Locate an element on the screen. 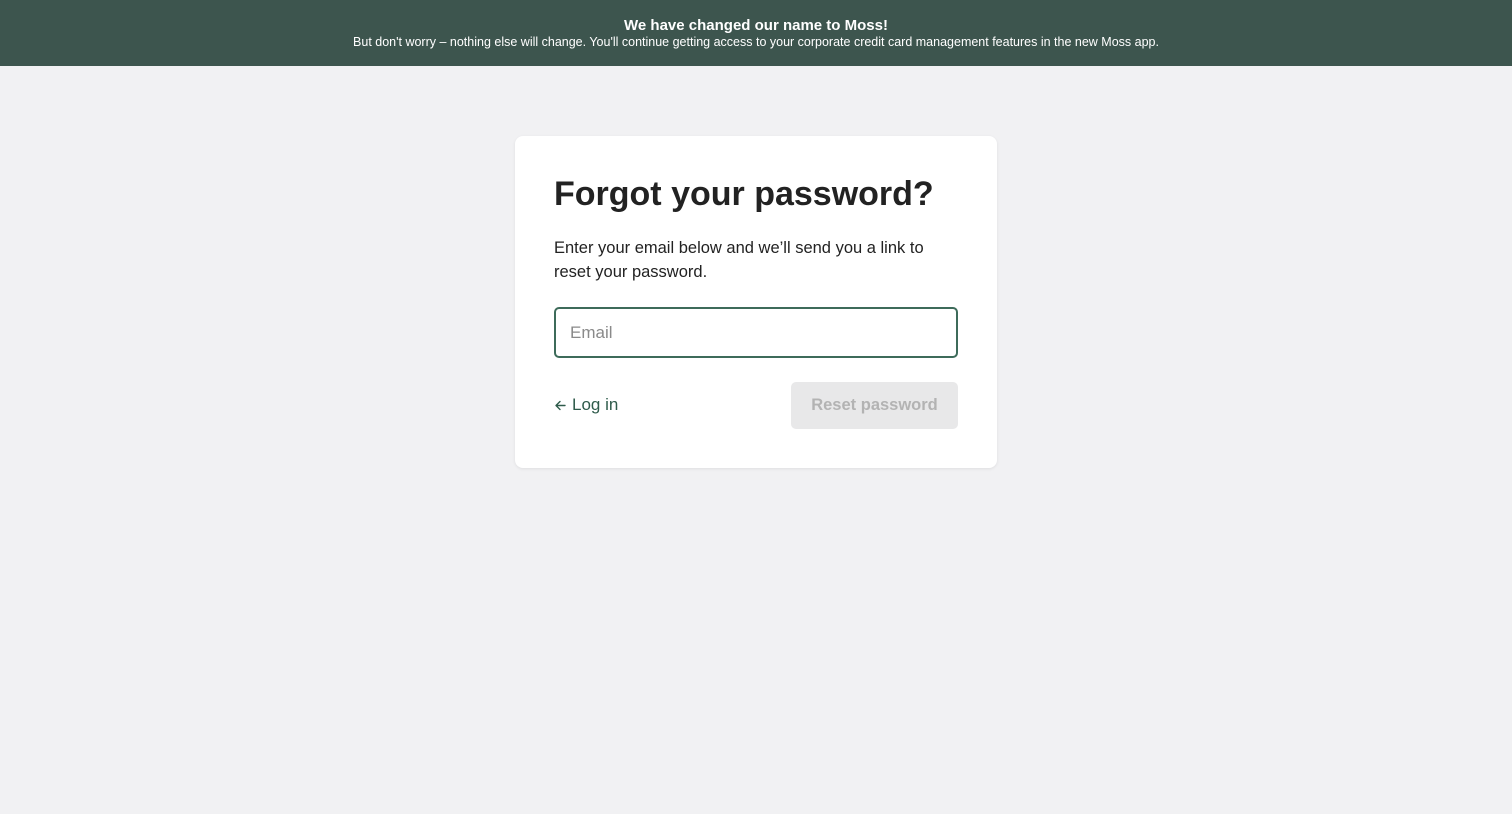 This screenshot has height=814, width=1512. login-link-label: Log in is located at coordinates (595, 404).